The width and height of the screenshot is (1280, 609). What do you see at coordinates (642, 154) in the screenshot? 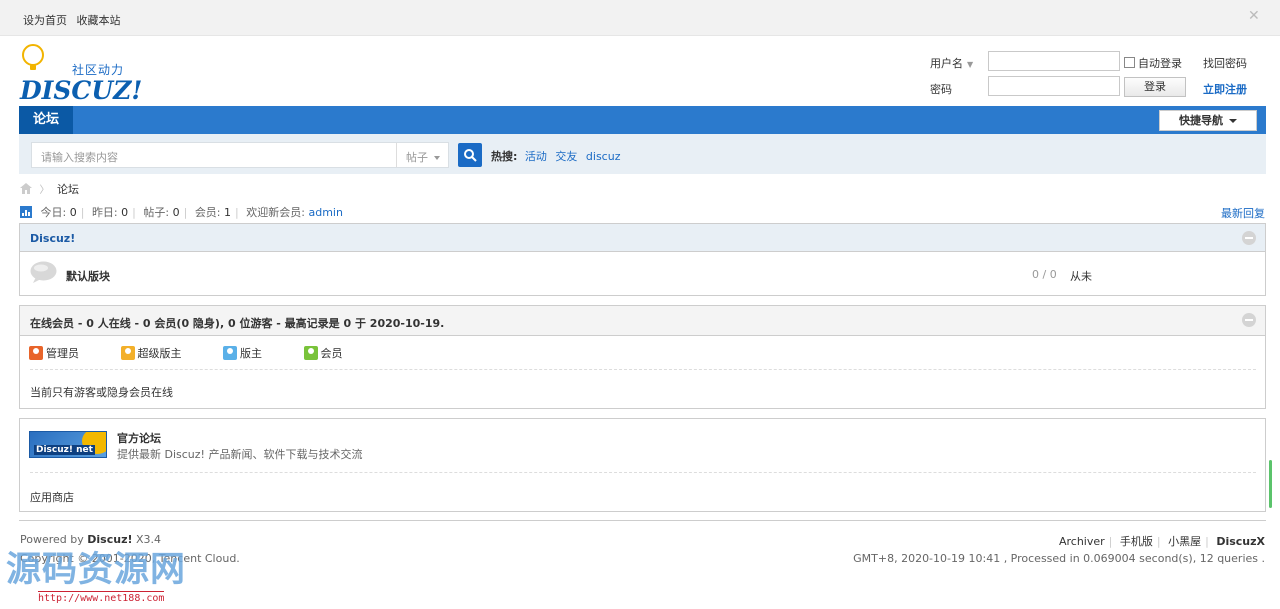
I see `search-bar: 请输入搜索内容 帖子 热搜: 活动 交友 discuz` at bounding box center [642, 154].